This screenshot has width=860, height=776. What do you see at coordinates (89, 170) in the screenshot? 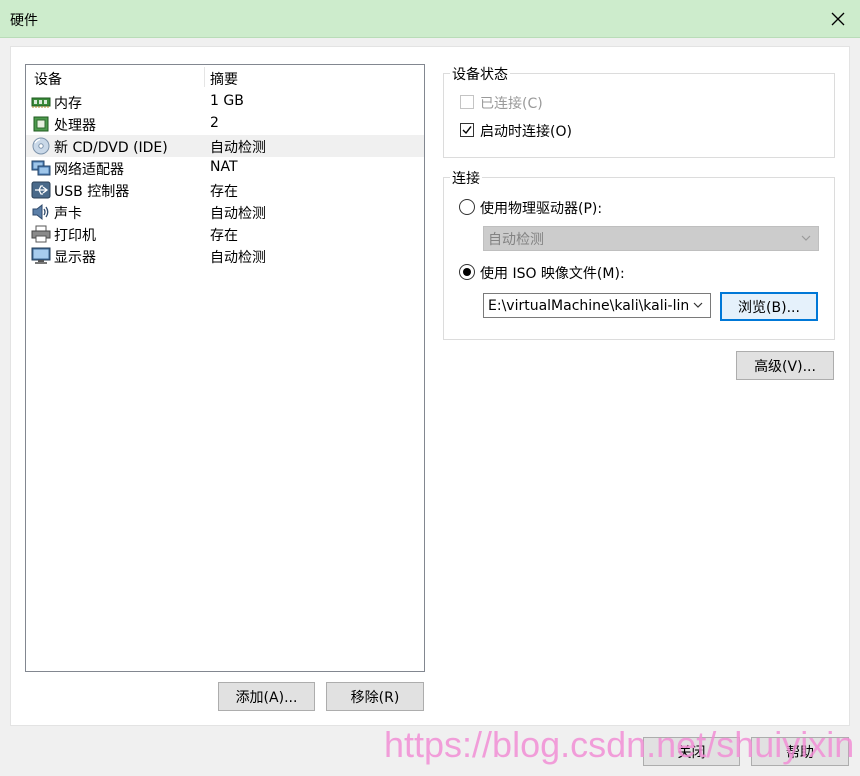
I see `device-name: 网络适配器` at bounding box center [89, 170].